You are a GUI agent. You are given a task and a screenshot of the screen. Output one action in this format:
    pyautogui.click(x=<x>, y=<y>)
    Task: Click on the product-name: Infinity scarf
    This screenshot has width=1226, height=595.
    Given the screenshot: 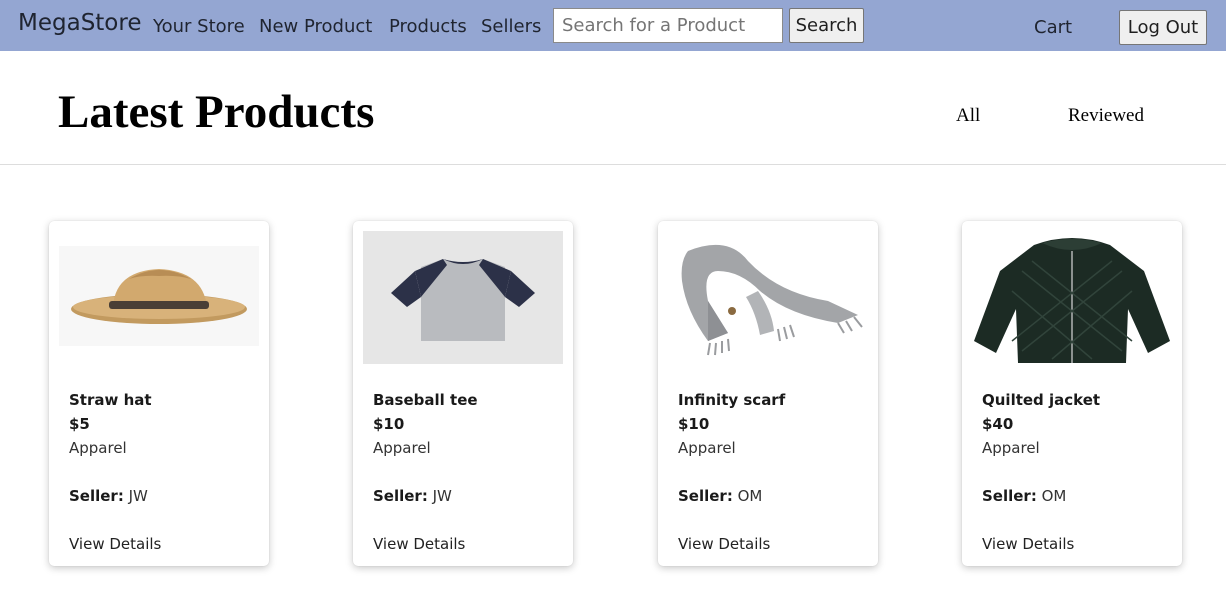 What is the action you would take?
    pyautogui.click(x=732, y=400)
    